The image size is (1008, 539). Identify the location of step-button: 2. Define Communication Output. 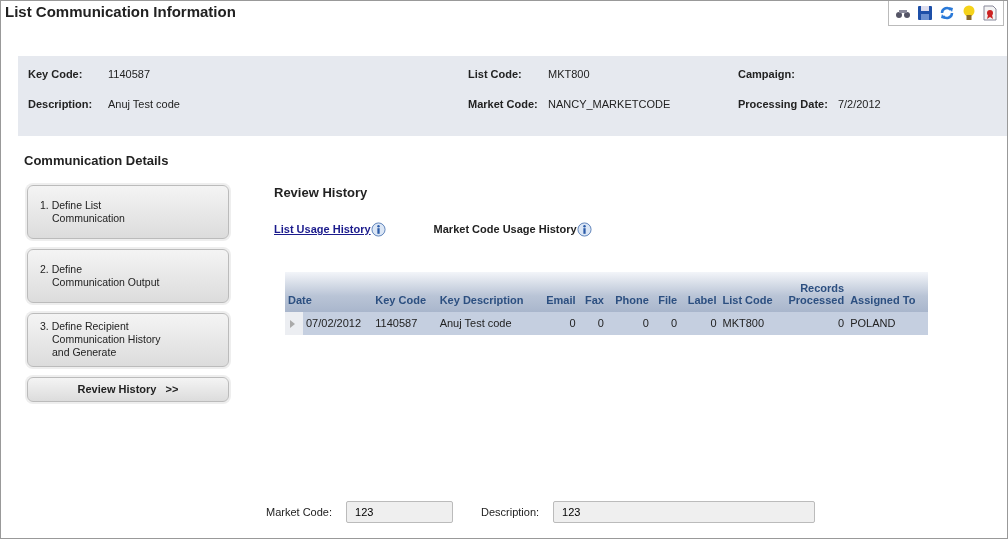
(128, 275).